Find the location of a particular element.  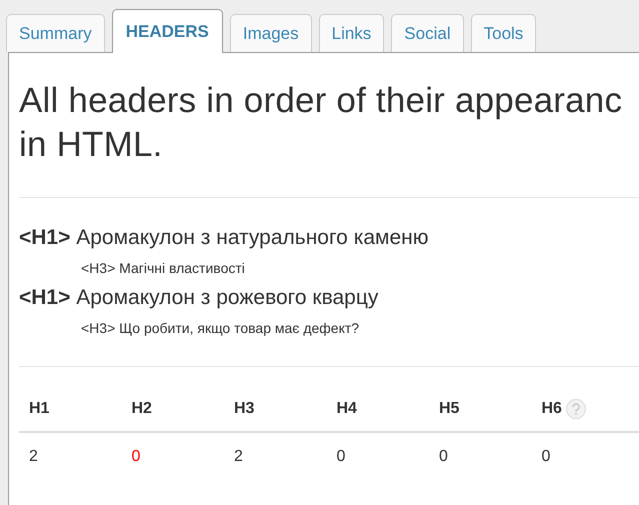

tab: Tools is located at coordinates (503, 33).